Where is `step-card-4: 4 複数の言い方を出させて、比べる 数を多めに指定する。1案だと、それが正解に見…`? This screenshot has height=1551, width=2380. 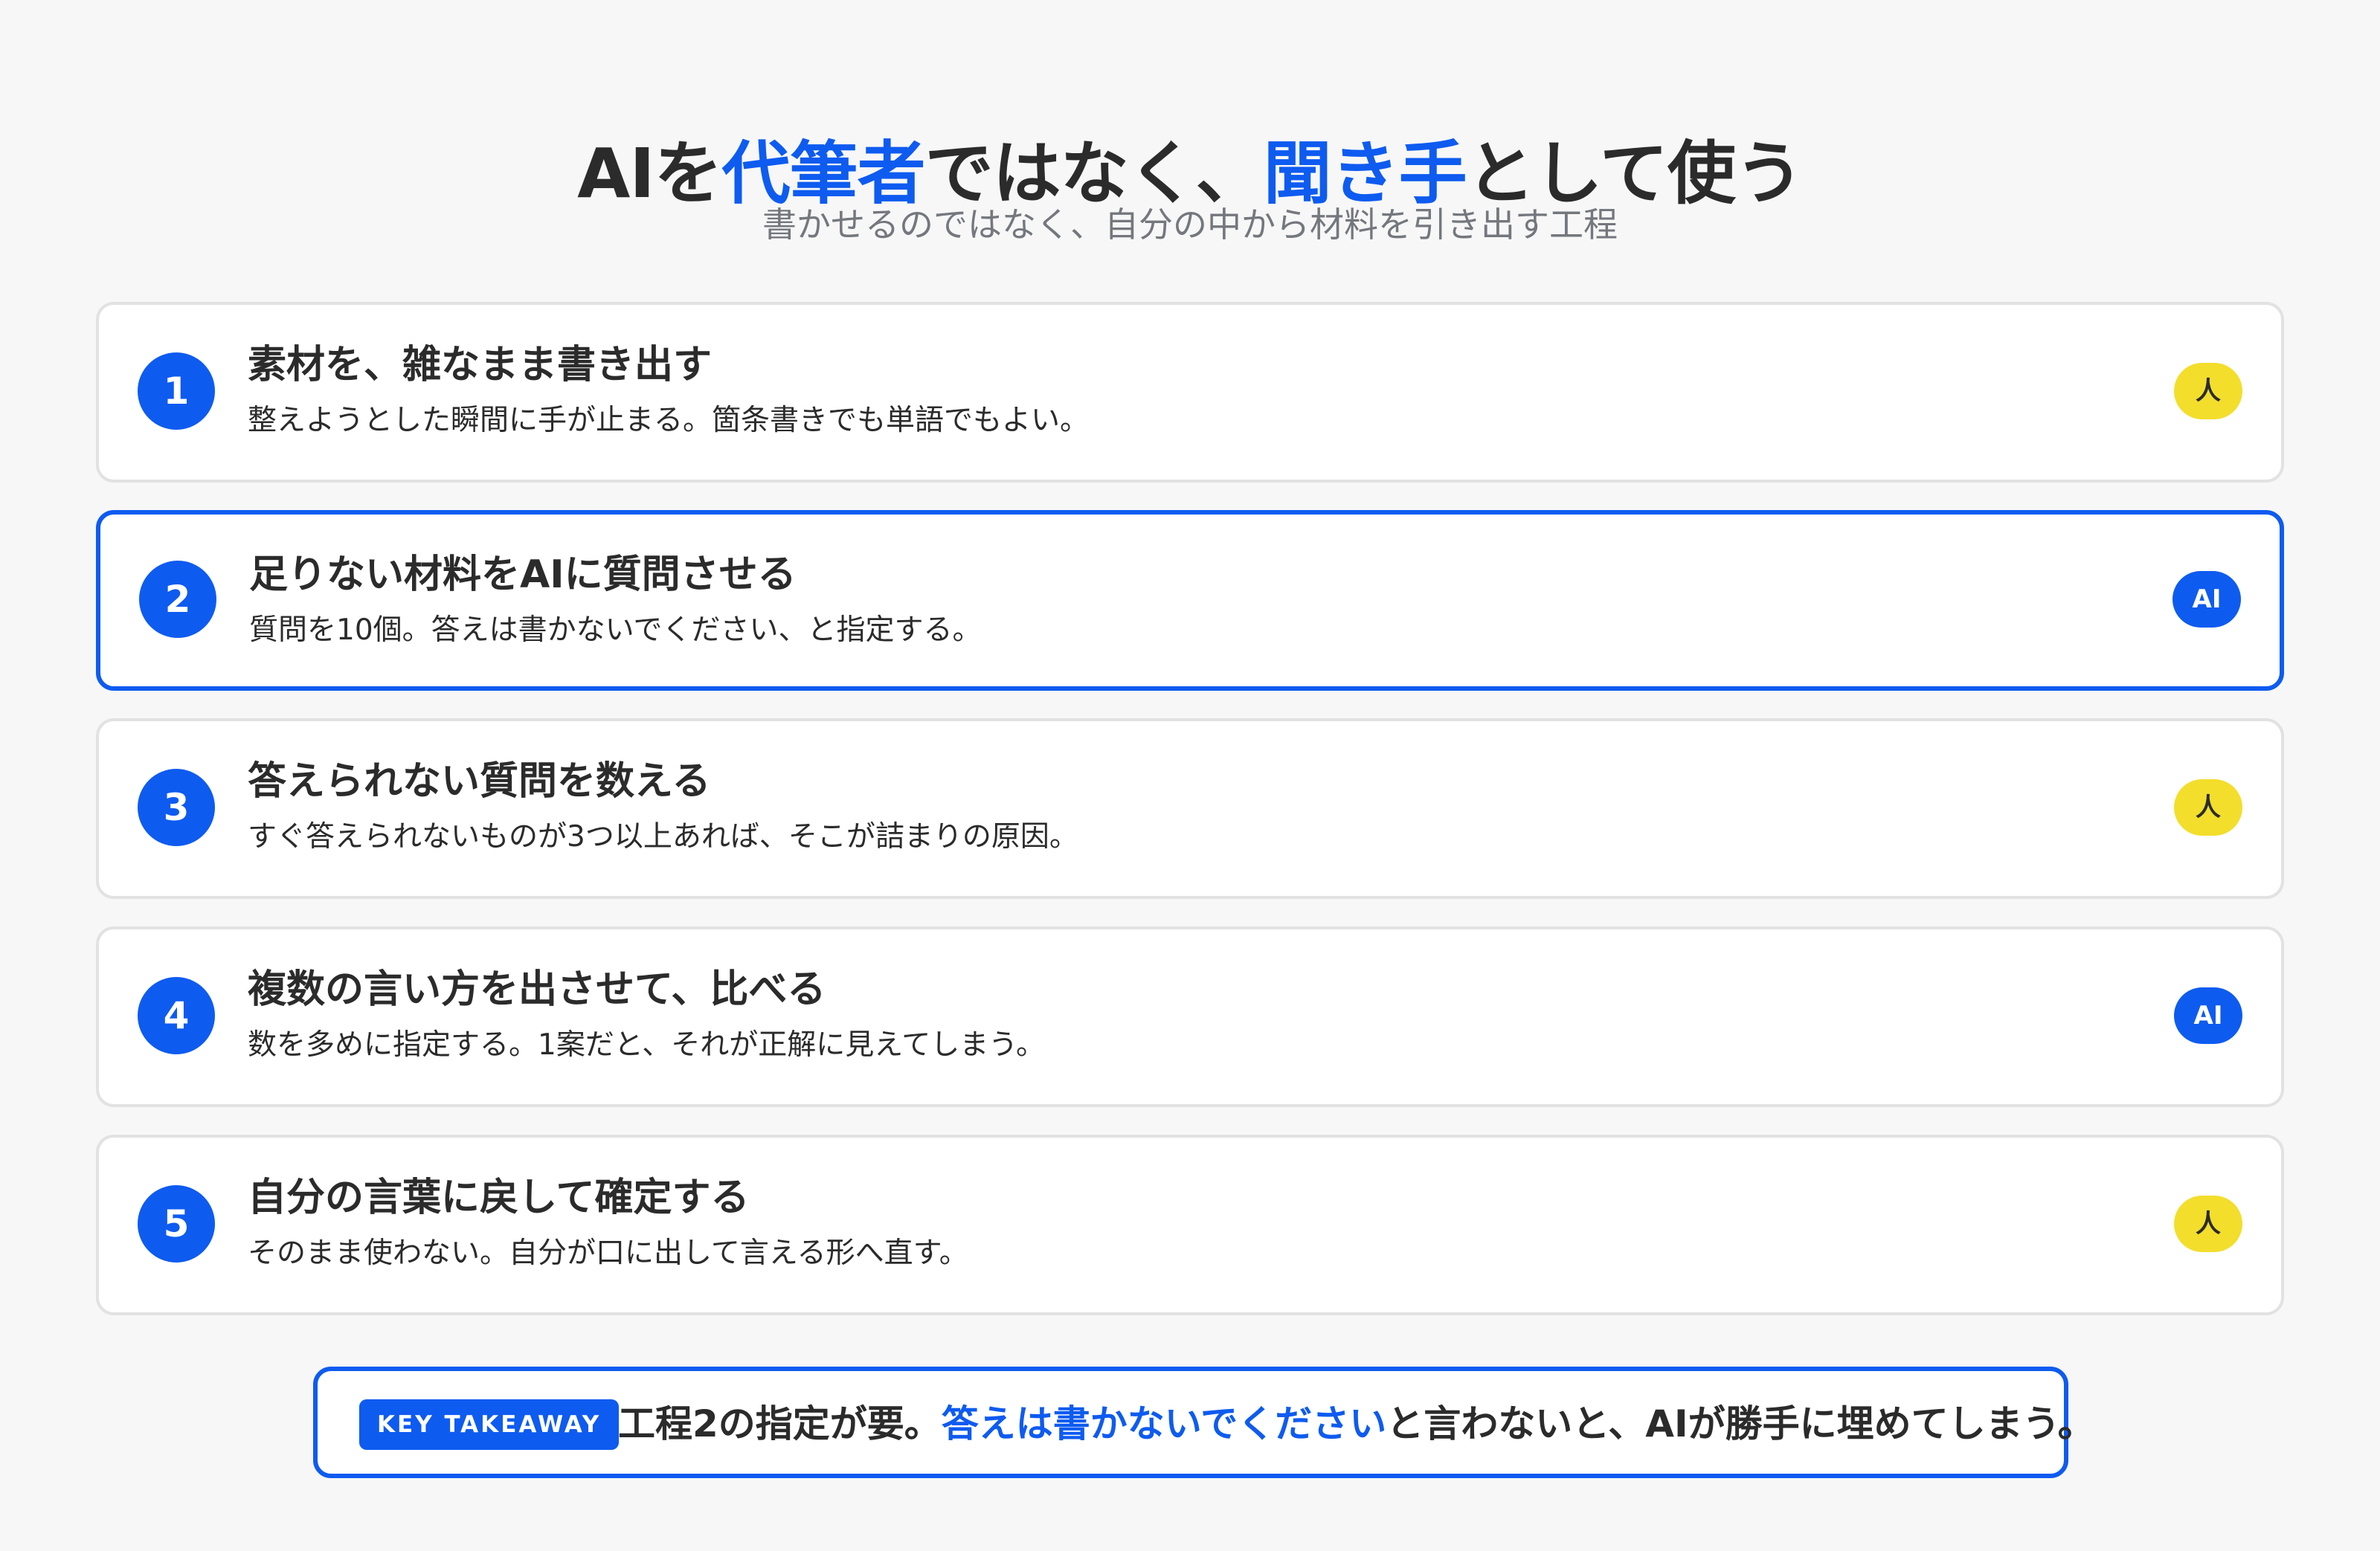
step-card-4: 4 複数の言い方を出させて、比べる 数を多めに指定する。1案だと、それが正解に見… is located at coordinates (1190, 1016).